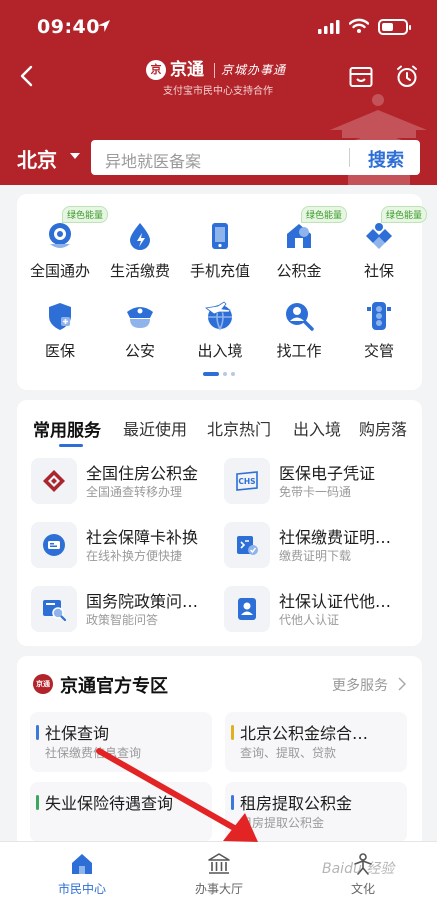 The width and height of the screenshot is (437, 911). Describe the element at coordinates (121, 742) in the screenshot. I see `tile-social-security-query: 社保查询 社保缴费信息查询` at that location.